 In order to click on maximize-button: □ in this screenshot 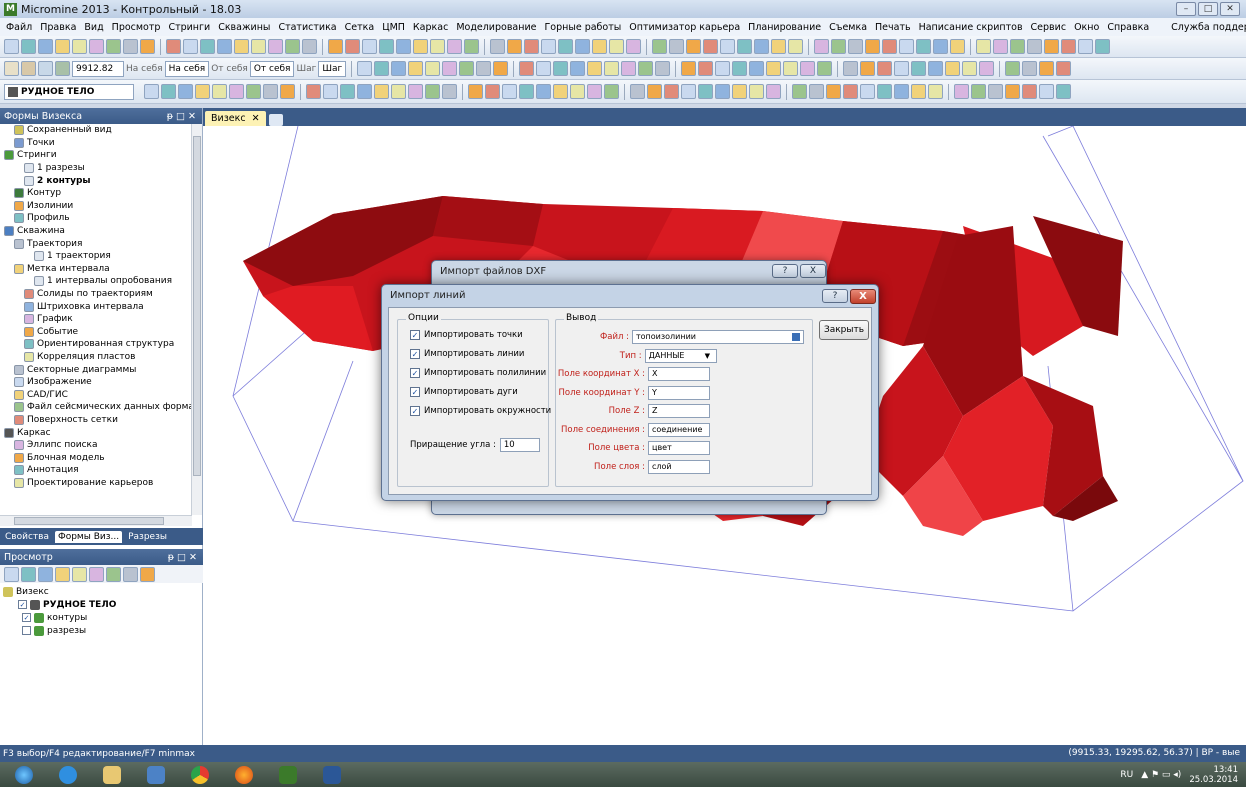, I will do `click(1208, 9)`.